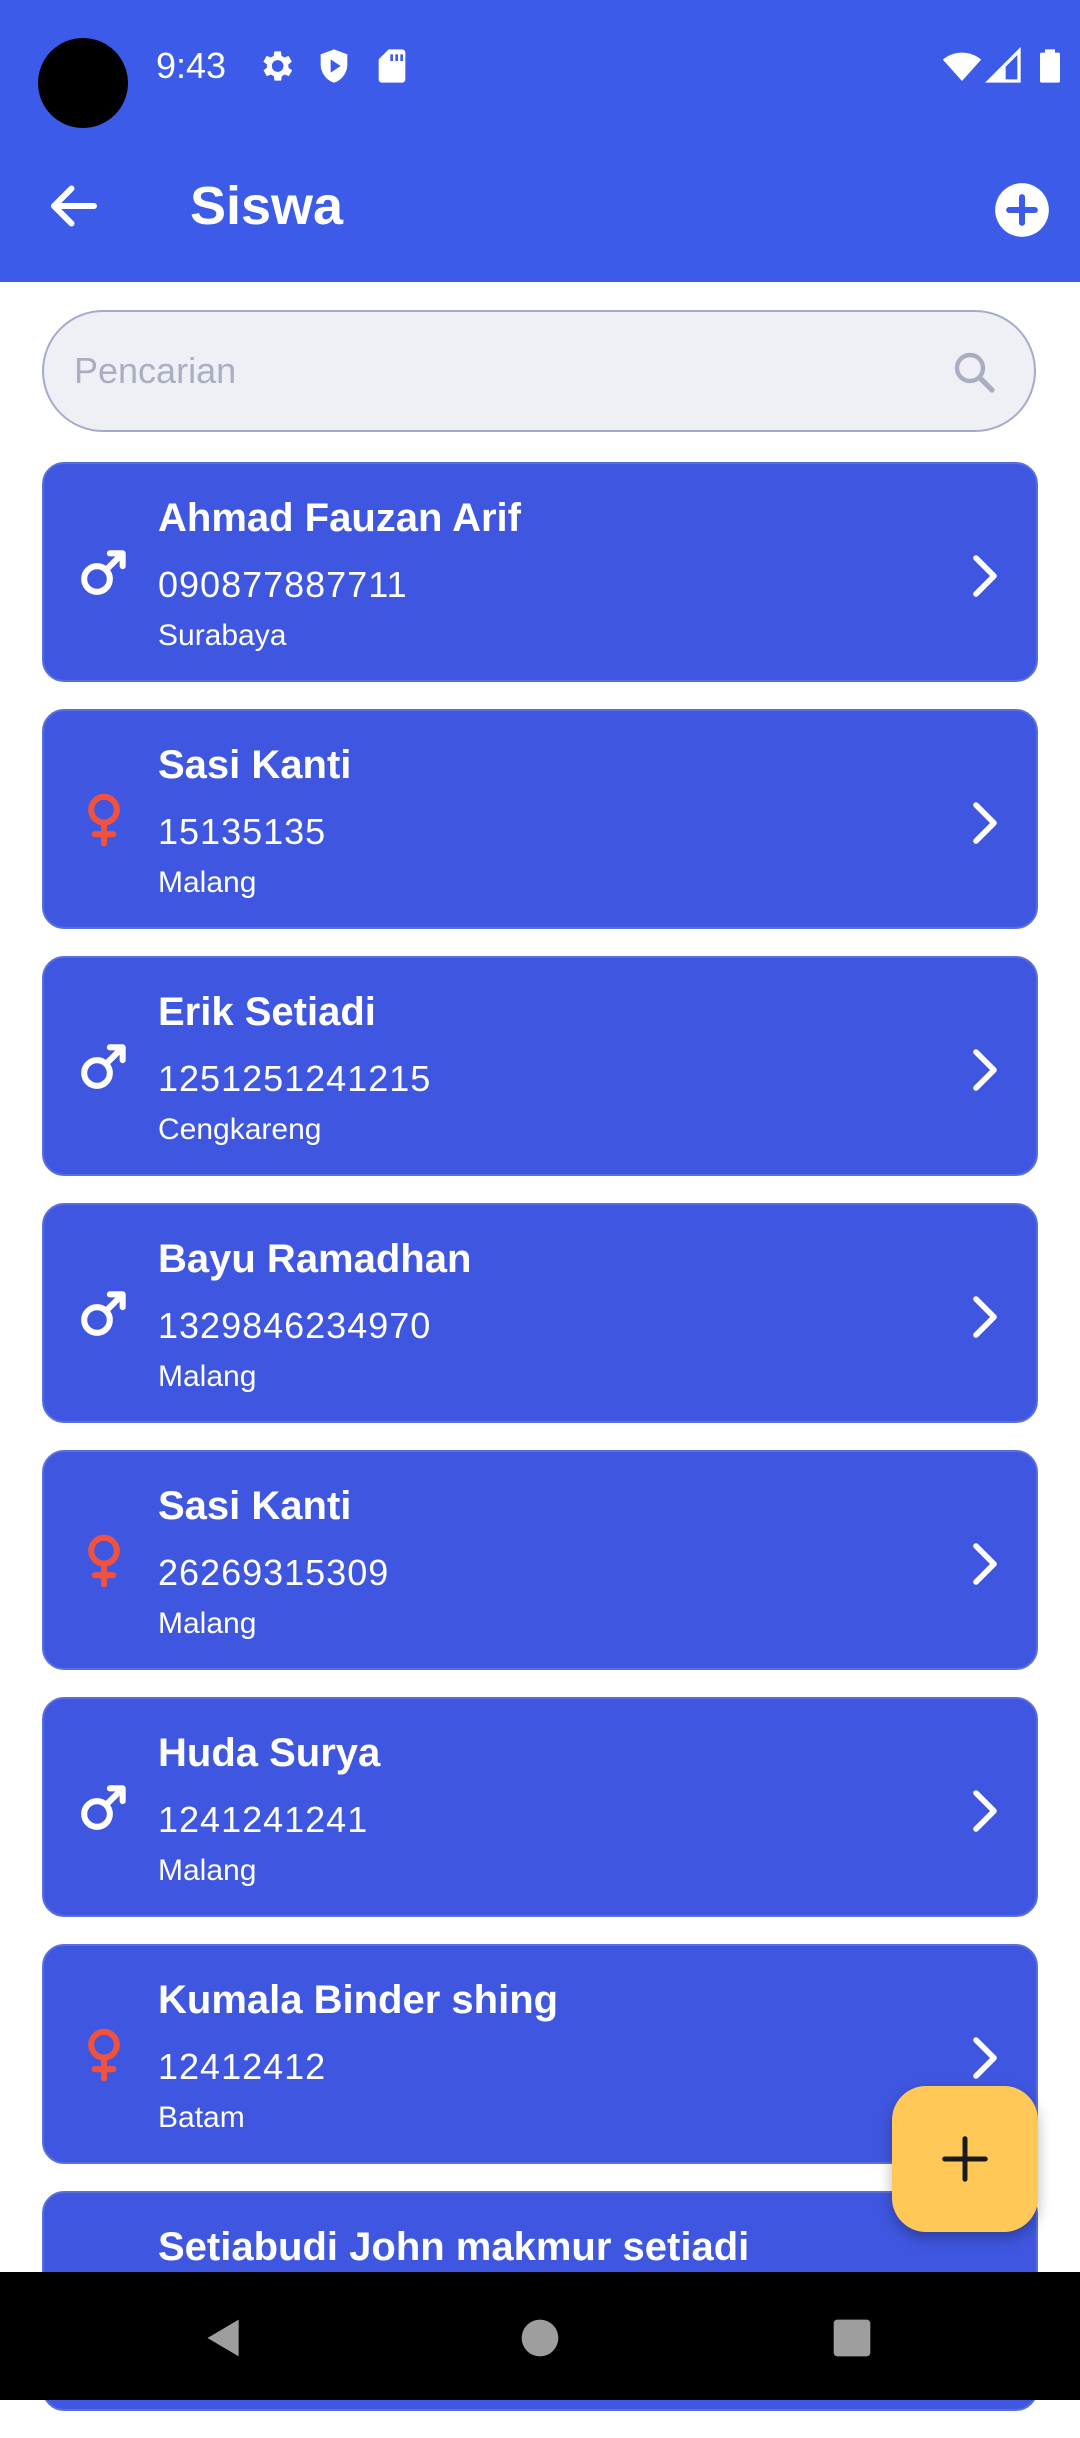  Describe the element at coordinates (240, 1129) in the screenshot. I see `student-city: Cengkareng` at that location.